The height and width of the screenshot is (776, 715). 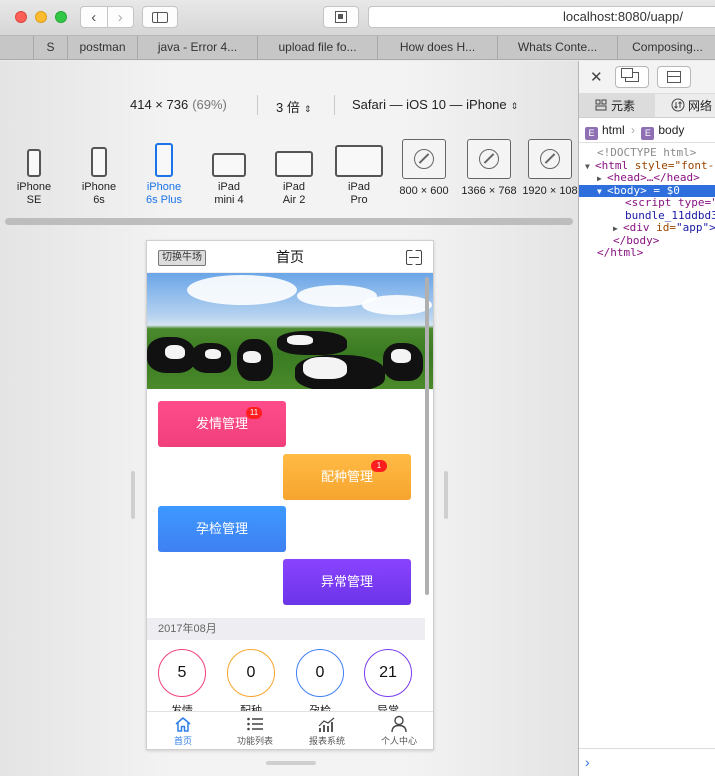 I want to click on tab-elements: 元素, so click(x=617, y=105).